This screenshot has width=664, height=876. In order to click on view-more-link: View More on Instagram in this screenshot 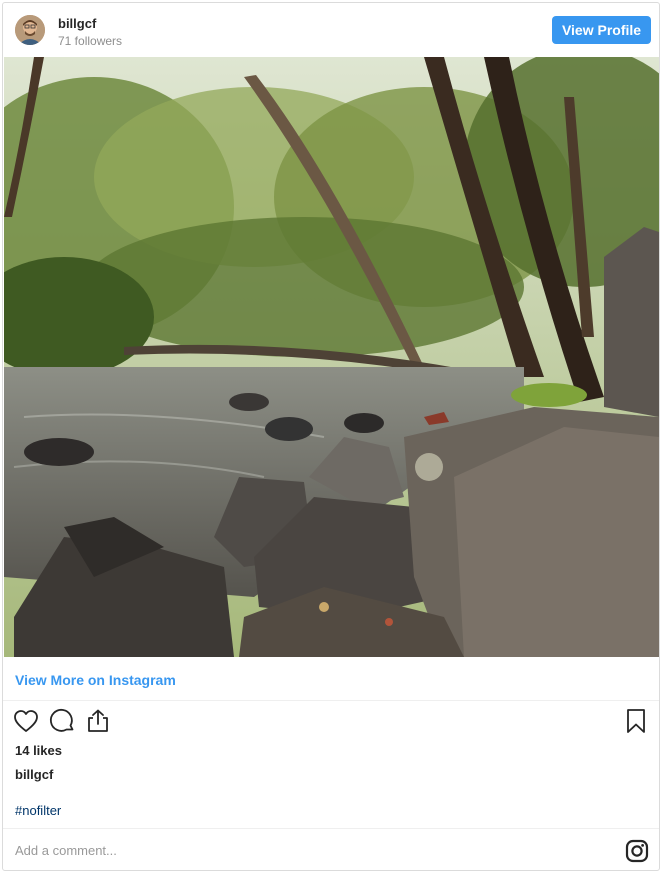, I will do `click(95, 680)`.